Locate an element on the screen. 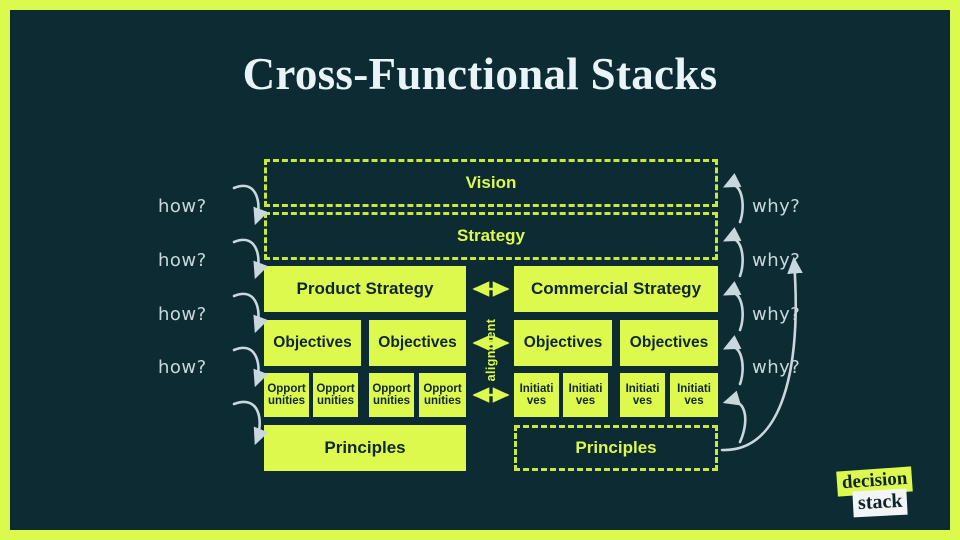 The width and height of the screenshot is (960, 540). logo-line-stack: stack is located at coordinates (880, 503).